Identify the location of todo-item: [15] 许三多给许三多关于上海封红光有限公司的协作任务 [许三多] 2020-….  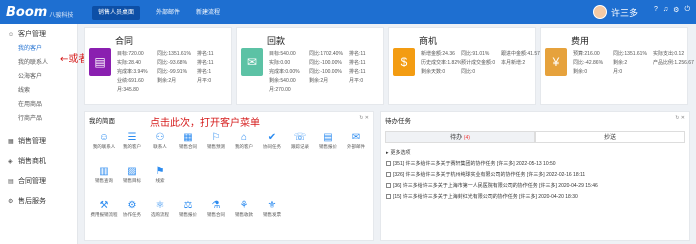
(482, 196).